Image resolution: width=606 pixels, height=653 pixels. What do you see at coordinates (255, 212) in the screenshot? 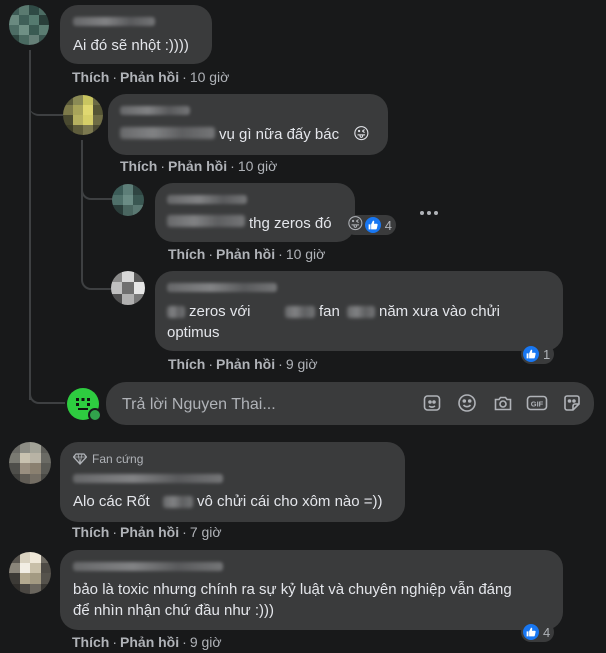
I see `comment-bubble: thg zeros đó` at bounding box center [255, 212].